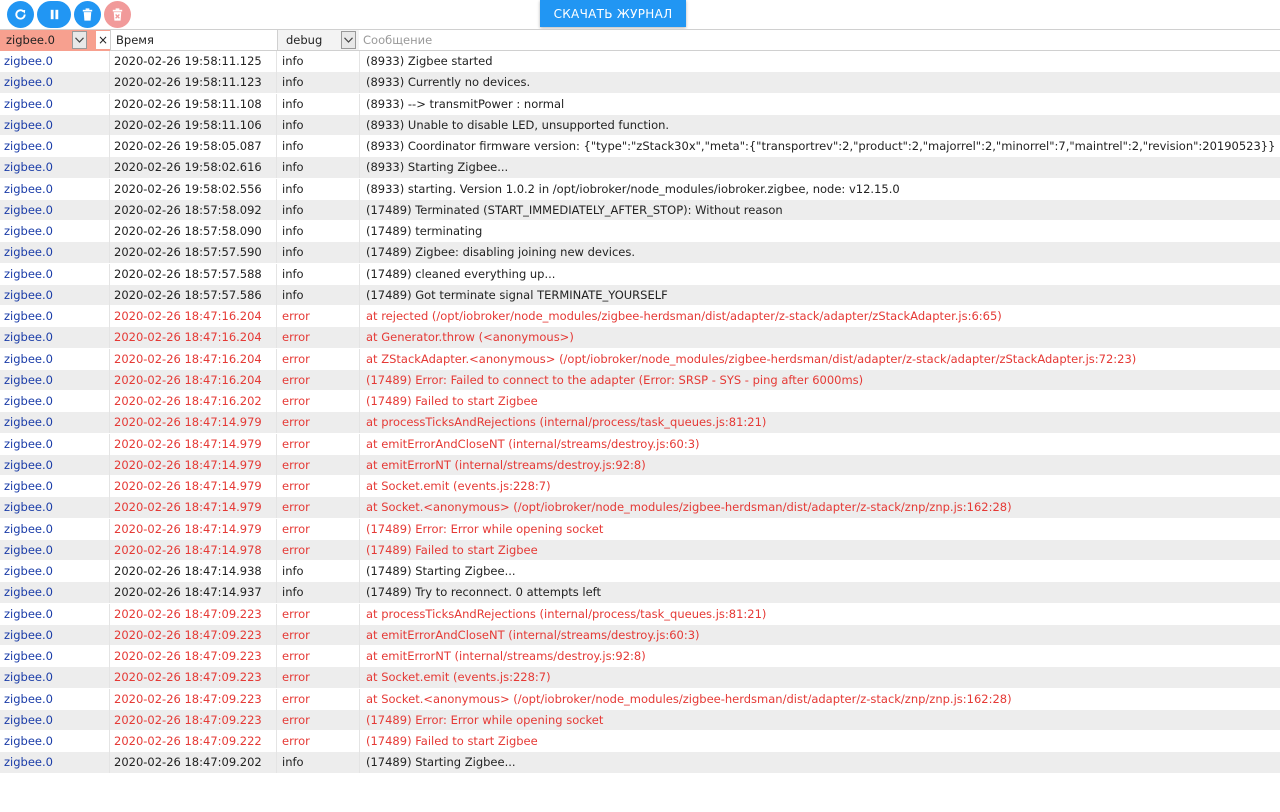 The width and height of the screenshot is (1280, 812). I want to click on delete-log-button, so click(87, 14).